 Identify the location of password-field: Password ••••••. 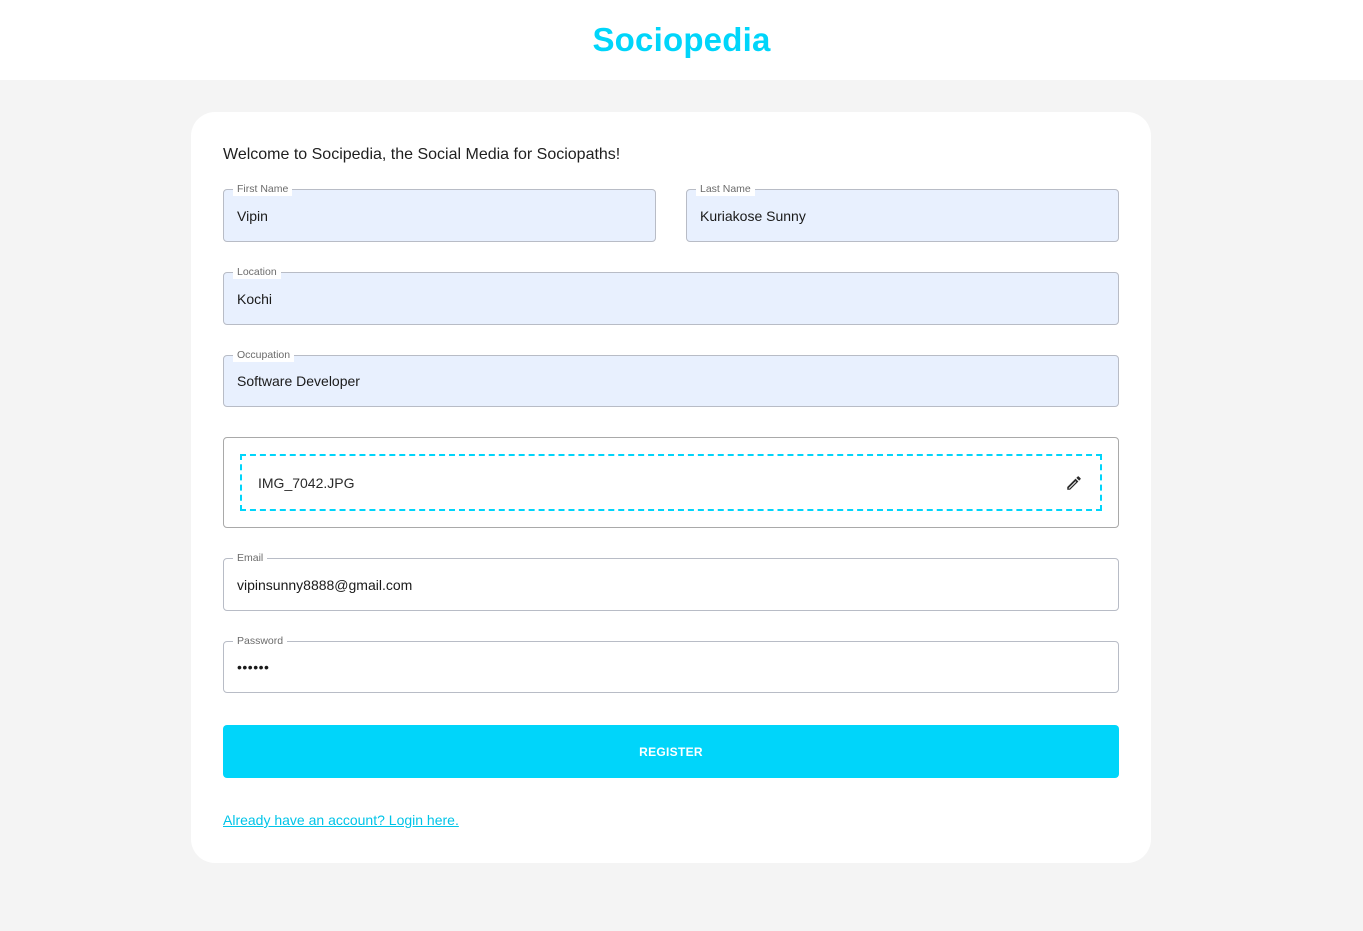
(671, 663).